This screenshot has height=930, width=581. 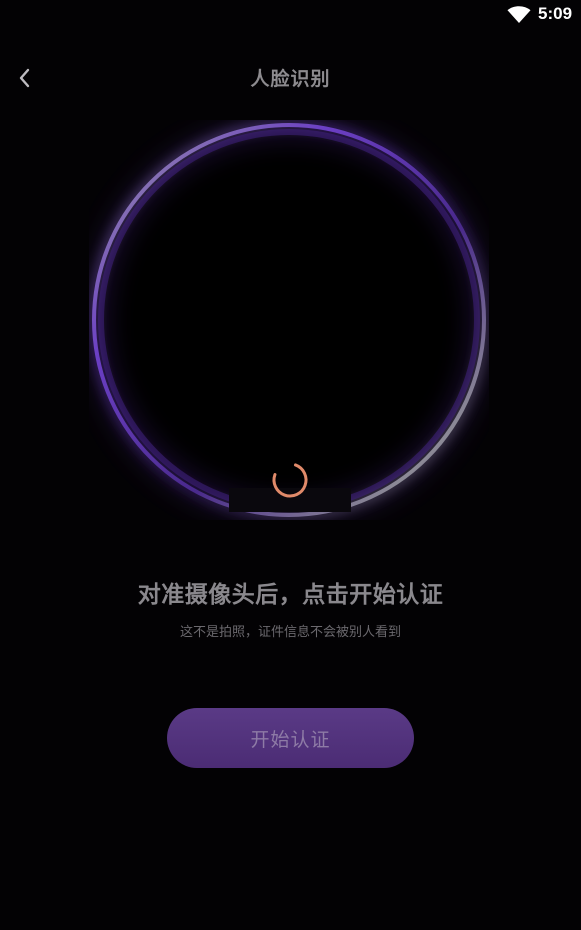 What do you see at coordinates (519, 15) in the screenshot?
I see `wifi-icon` at bounding box center [519, 15].